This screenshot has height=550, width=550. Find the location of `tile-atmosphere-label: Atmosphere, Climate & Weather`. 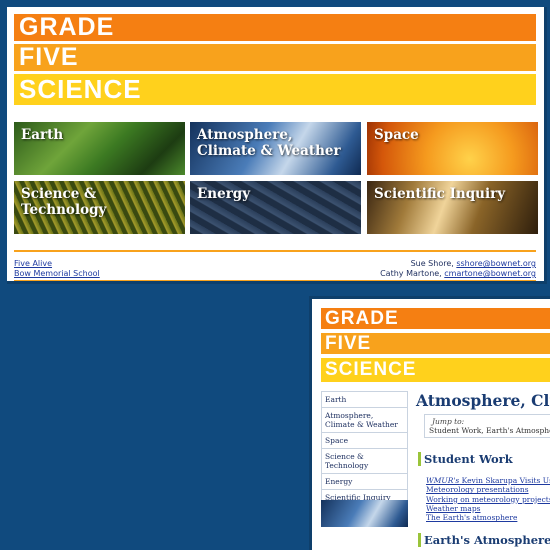

tile-atmosphere-label: Atmosphere, Climate & Weather is located at coordinates (269, 143).